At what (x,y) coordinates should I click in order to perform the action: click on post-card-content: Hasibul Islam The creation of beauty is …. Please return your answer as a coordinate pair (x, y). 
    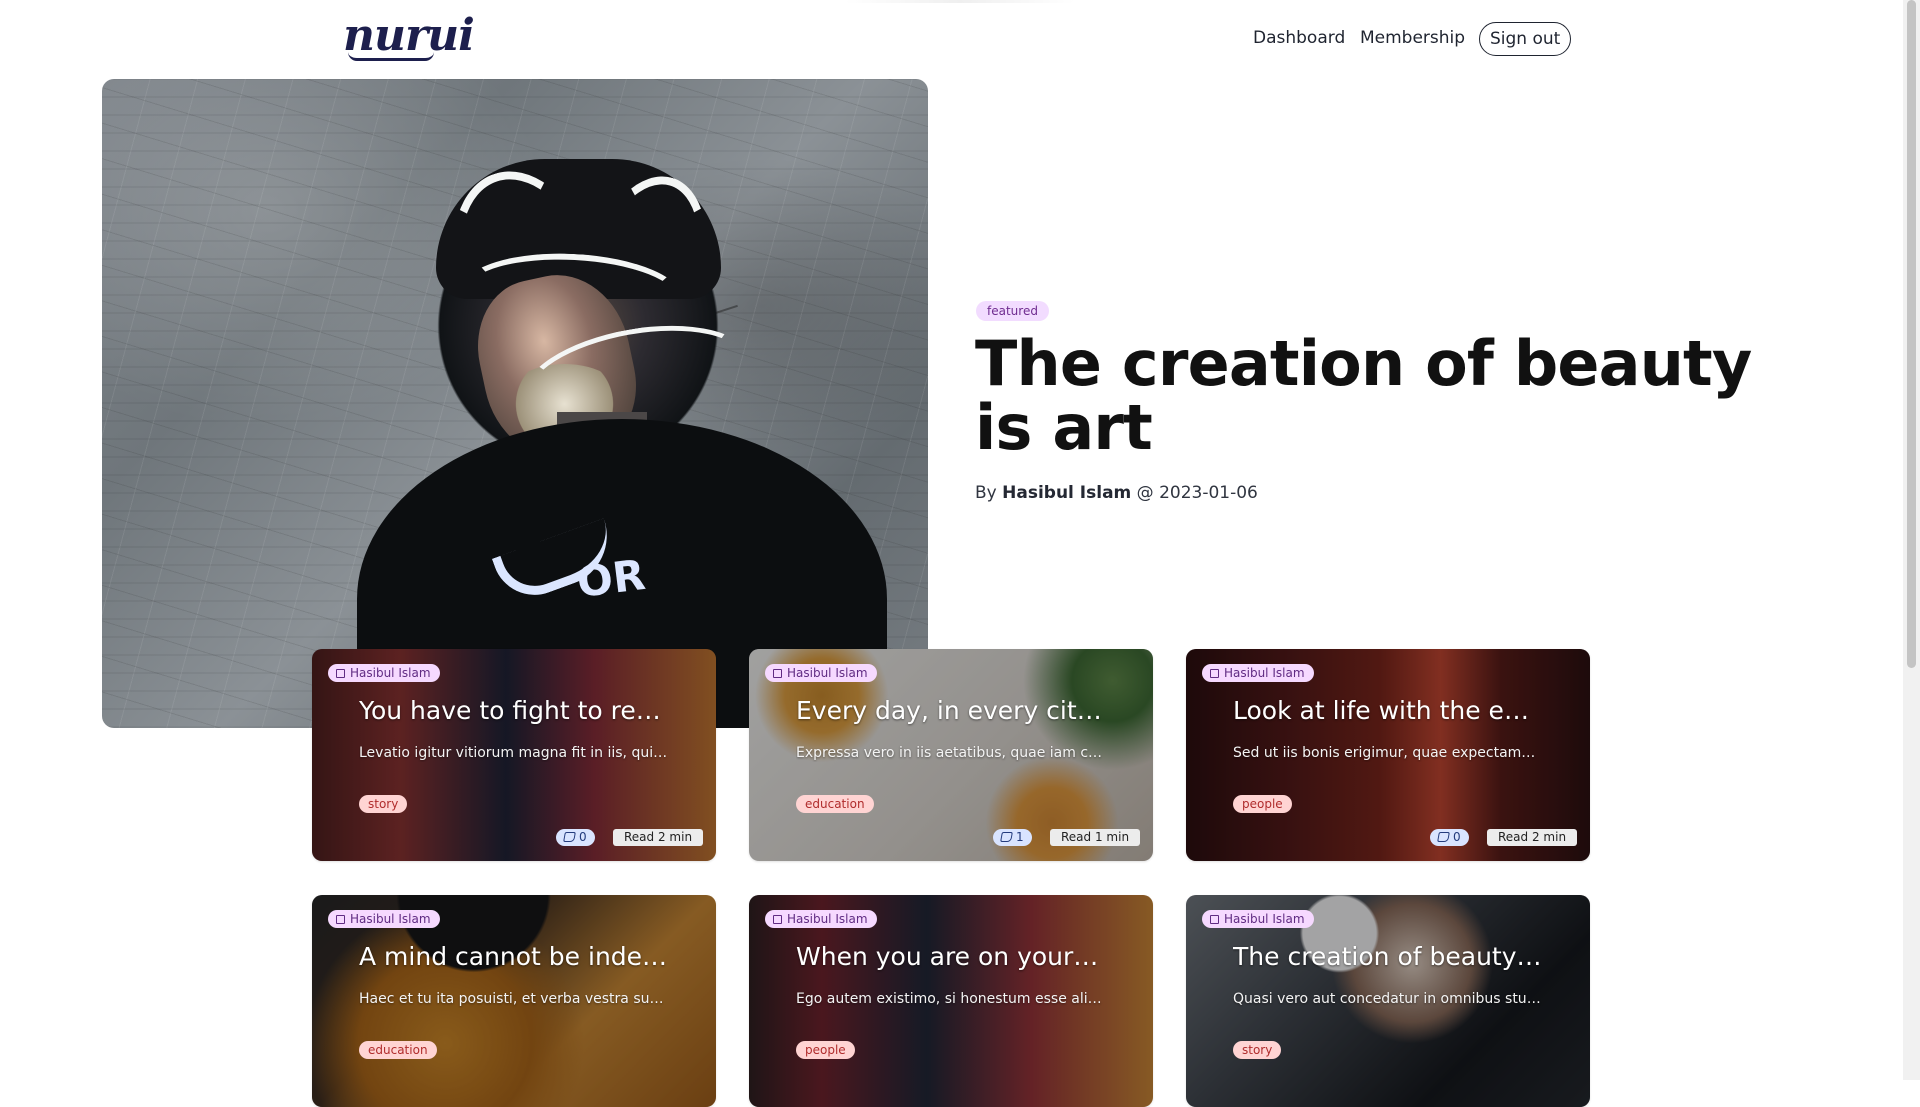
    Looking at the image, I should click on (1388, 1001).